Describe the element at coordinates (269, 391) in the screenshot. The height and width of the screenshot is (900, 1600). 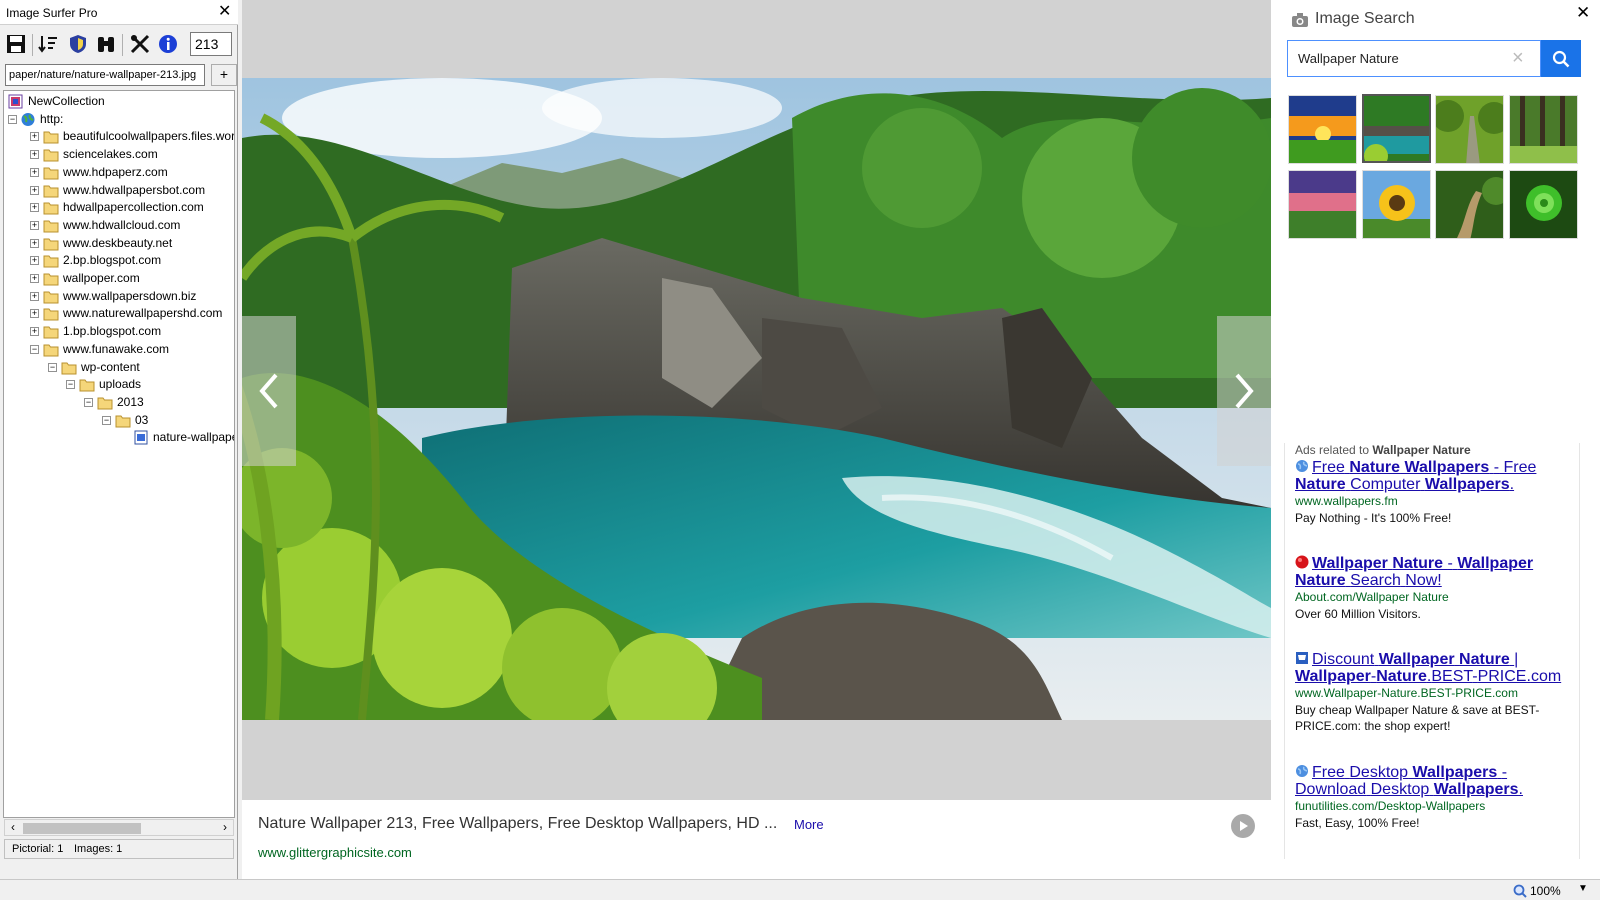
I see `previous-image-button` at that location.